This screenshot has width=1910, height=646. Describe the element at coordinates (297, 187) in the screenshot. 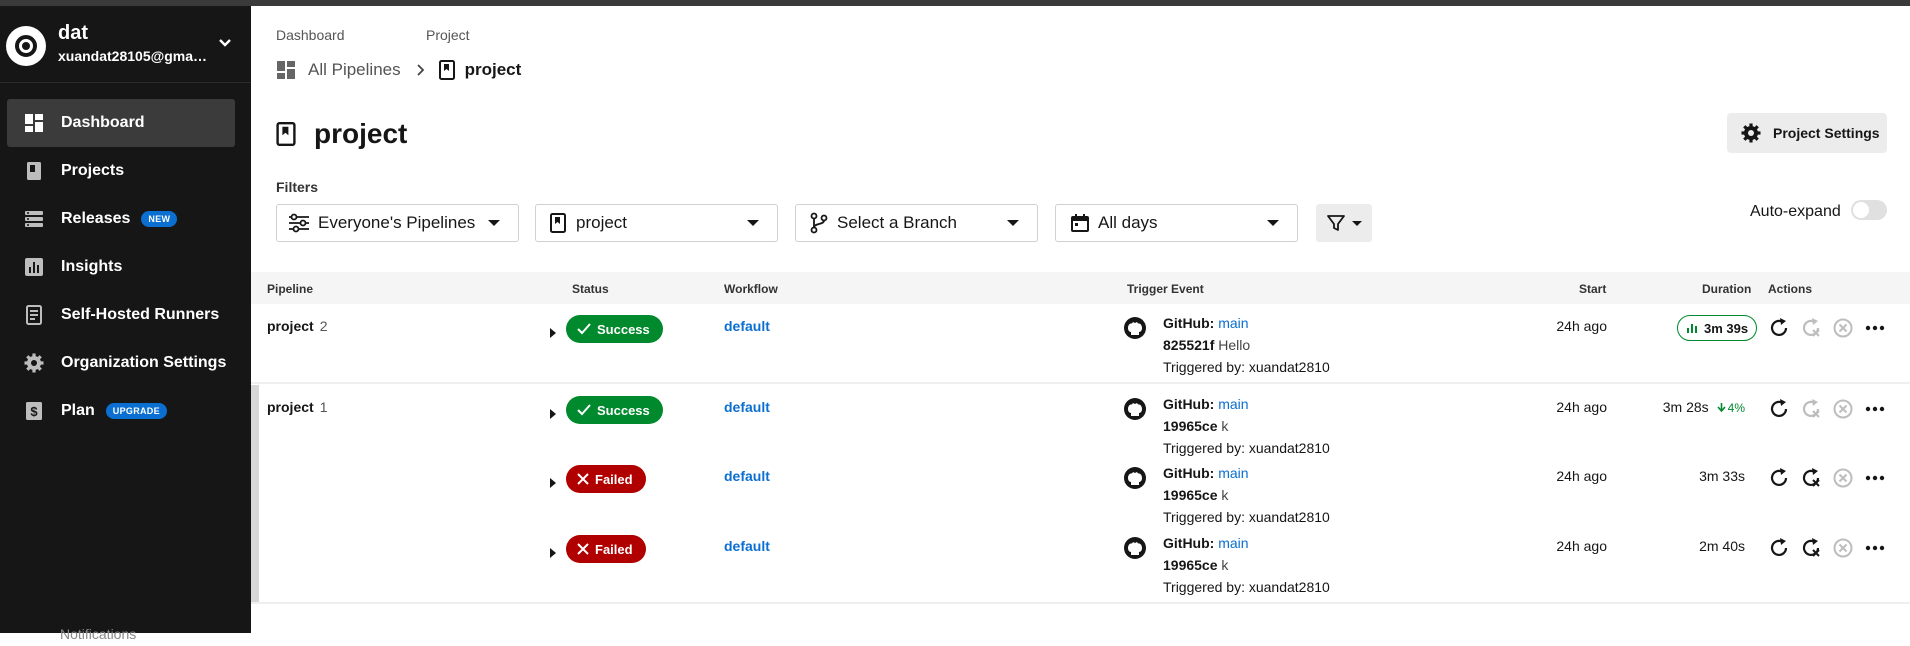

I see `filters-label: Filters` at that location.